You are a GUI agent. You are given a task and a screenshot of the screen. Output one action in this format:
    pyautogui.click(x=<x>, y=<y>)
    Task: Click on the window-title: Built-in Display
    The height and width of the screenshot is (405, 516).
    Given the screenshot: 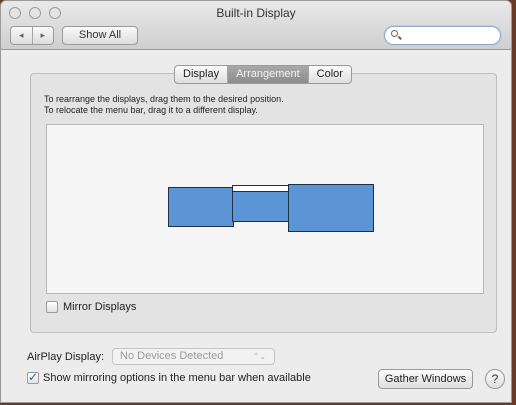 What is the action you would take?
    pyautogui.click(x=256, y=13)
    